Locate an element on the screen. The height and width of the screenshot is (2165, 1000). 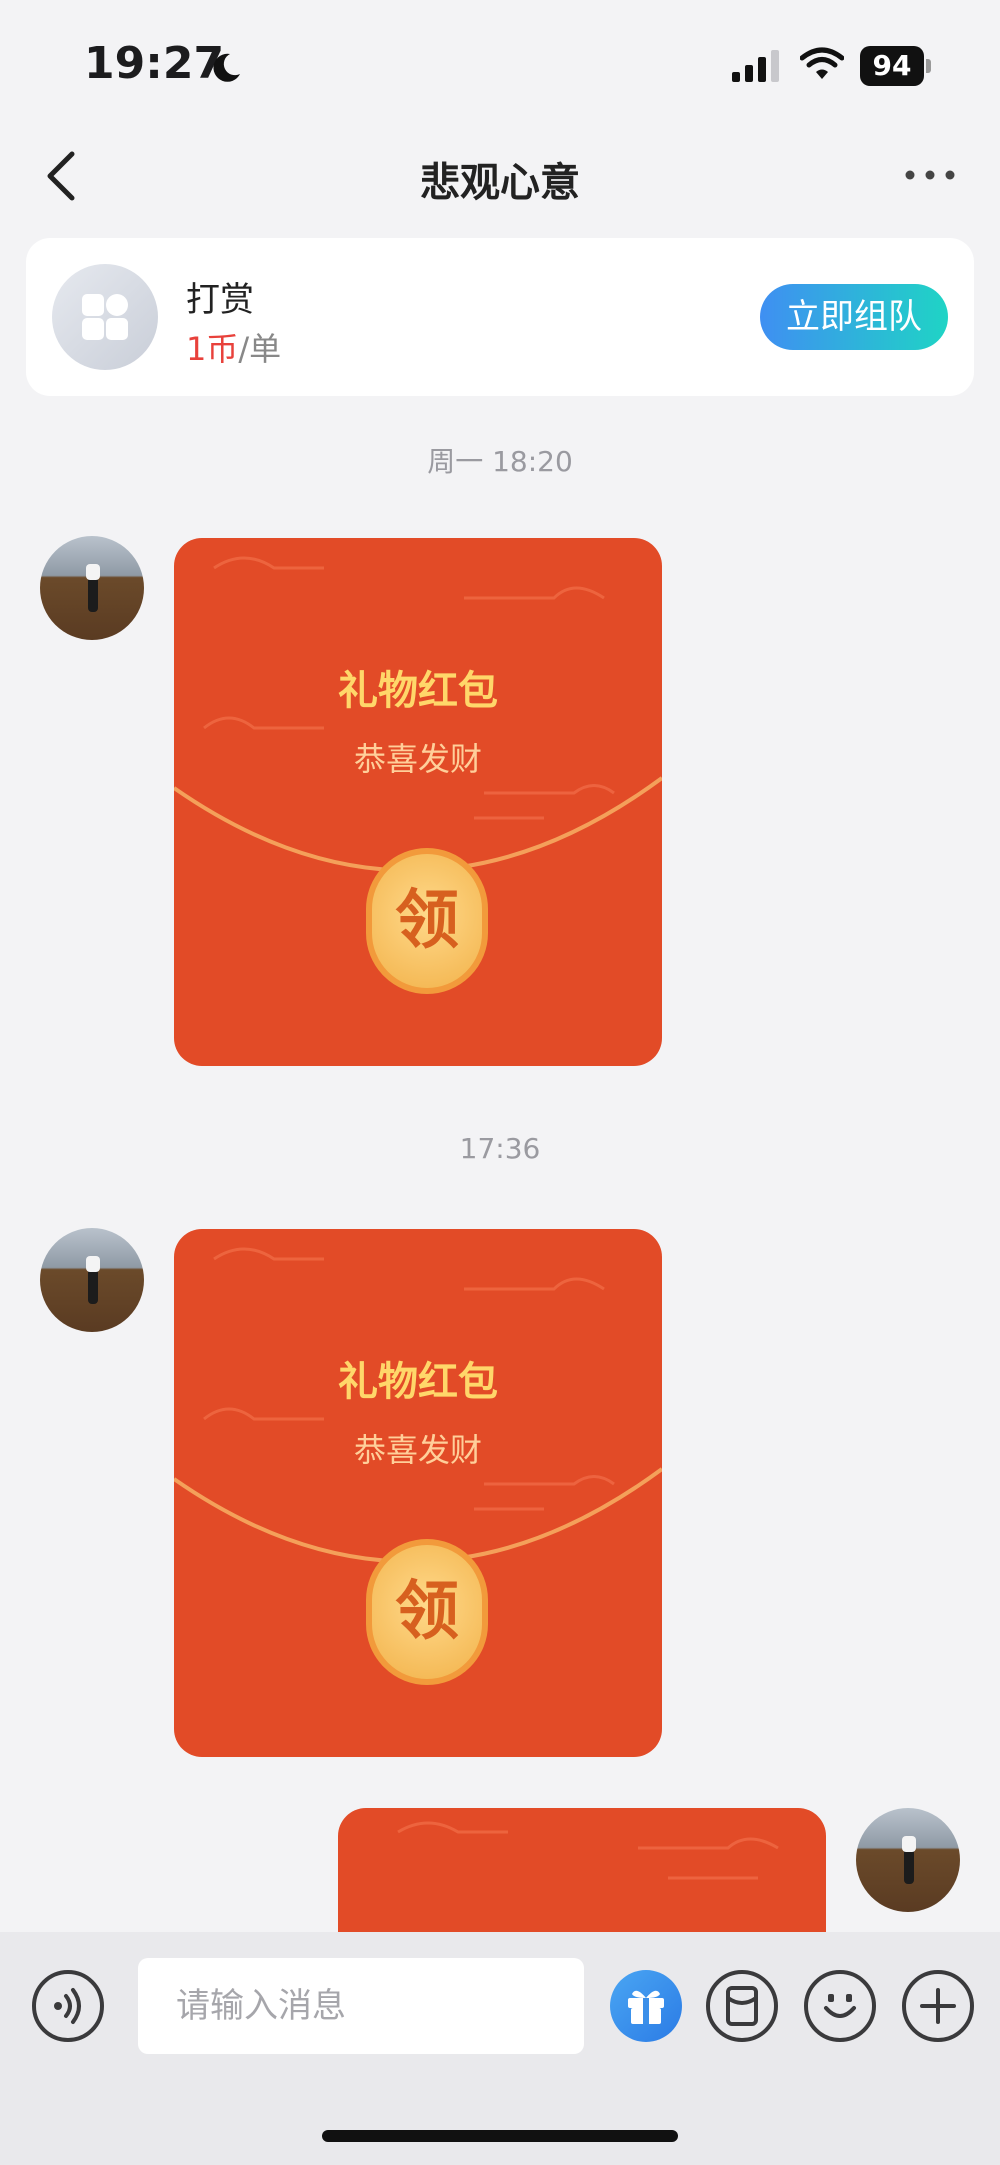
home-indicator is located at coordinates (500, 2136).